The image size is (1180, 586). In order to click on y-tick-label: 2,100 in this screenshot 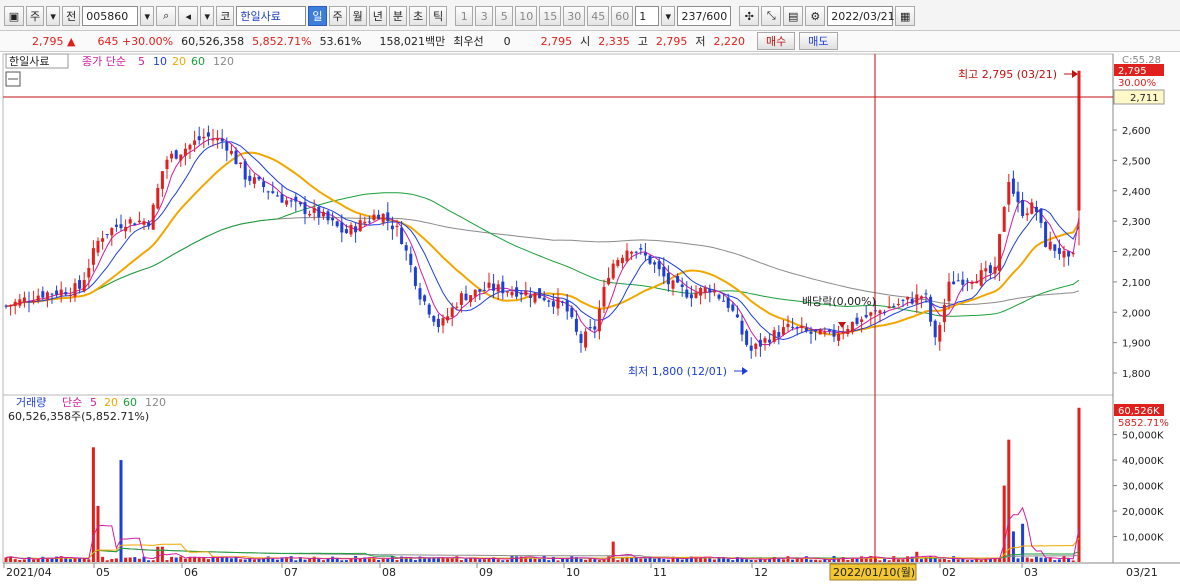, I will do `click(1136, 283)`.